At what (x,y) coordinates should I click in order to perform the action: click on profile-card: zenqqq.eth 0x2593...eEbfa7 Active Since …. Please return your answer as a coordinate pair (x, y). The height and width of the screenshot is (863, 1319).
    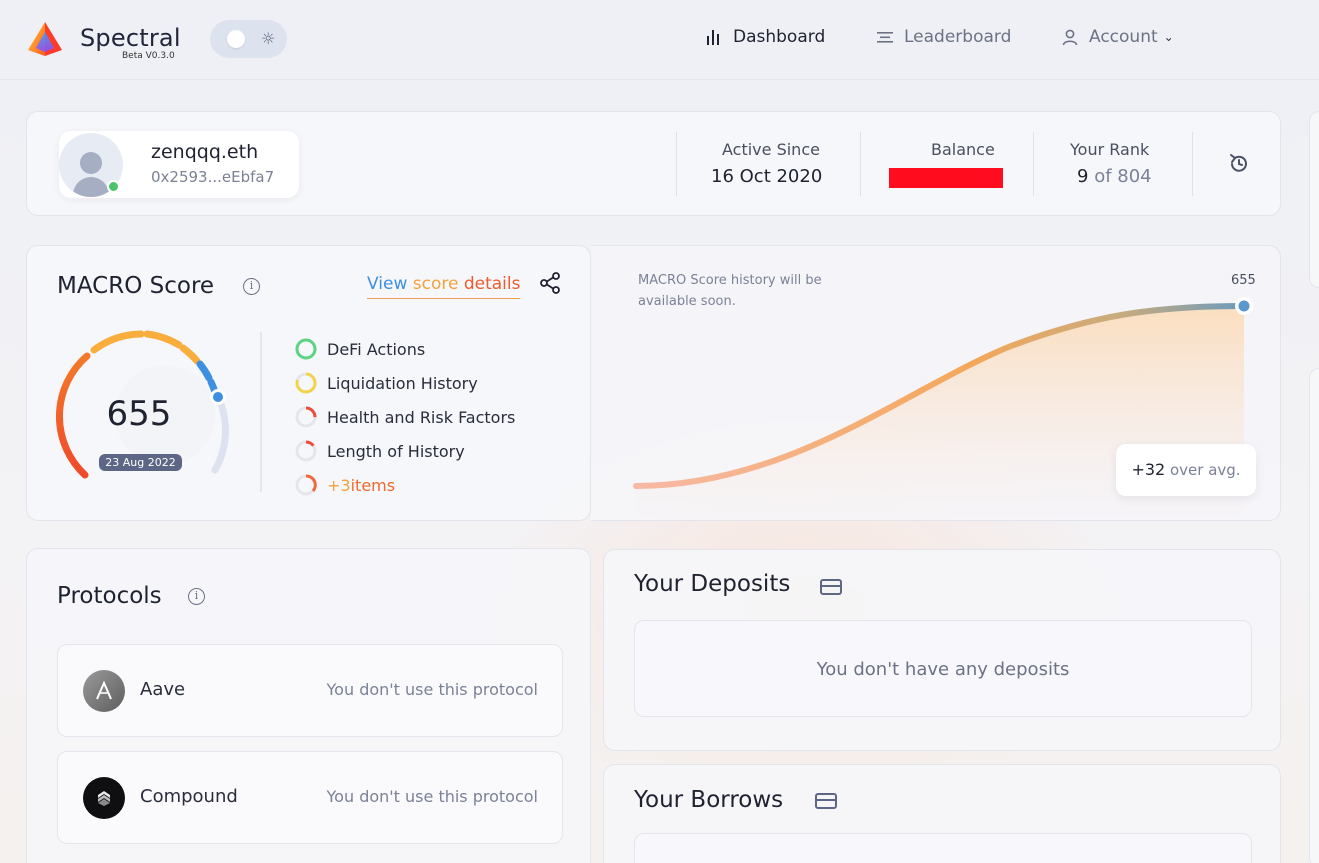
    Looking at the image, I should click on (653, 163).